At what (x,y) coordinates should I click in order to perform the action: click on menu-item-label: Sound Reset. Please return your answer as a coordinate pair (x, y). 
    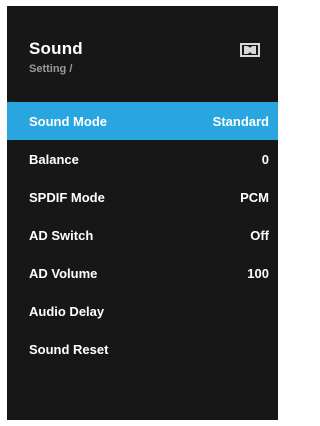
    Looking at the image, I should click on (69, 349).